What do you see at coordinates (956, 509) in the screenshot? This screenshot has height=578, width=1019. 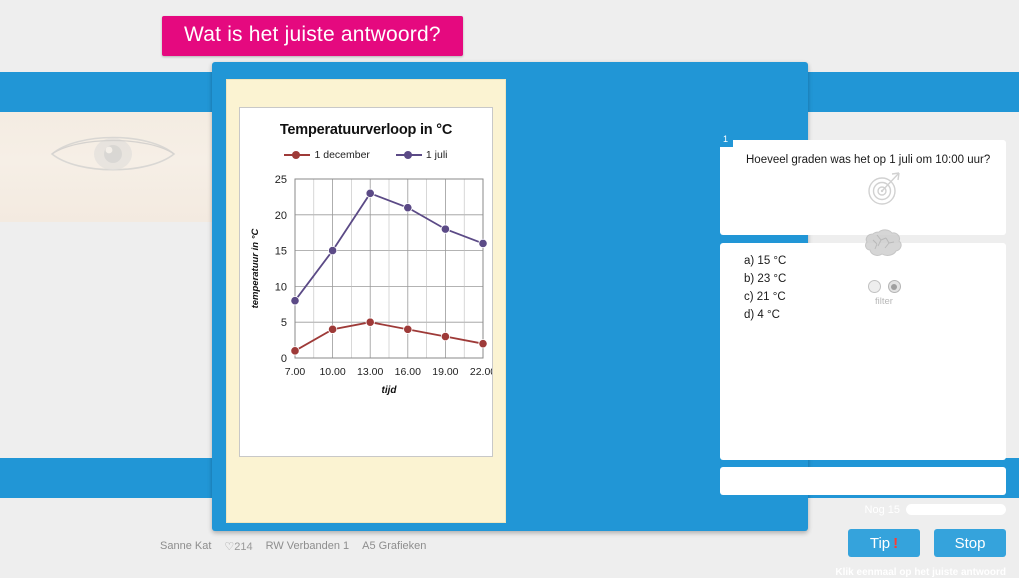 I see `progress-bar` at bounding box center [956, 509].